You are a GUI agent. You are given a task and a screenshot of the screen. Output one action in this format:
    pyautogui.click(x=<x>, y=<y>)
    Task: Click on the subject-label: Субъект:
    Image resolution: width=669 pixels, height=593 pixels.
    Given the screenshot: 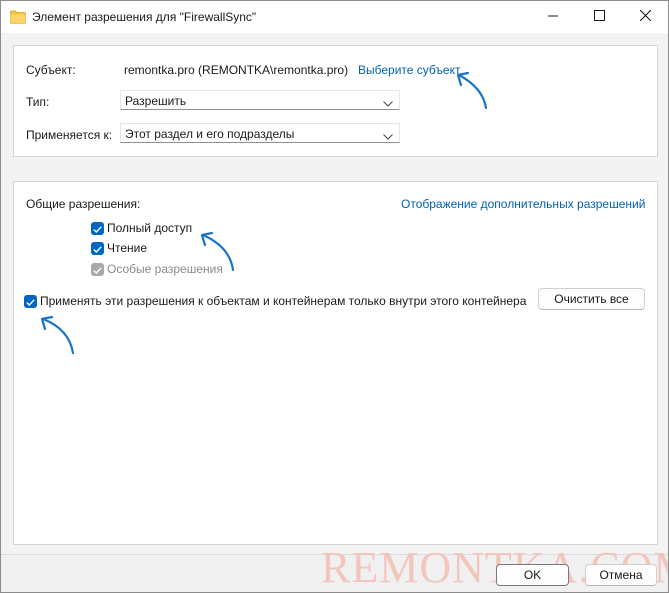 What is the action you would take?
    pyautogui.click(x=51, y=70)
    